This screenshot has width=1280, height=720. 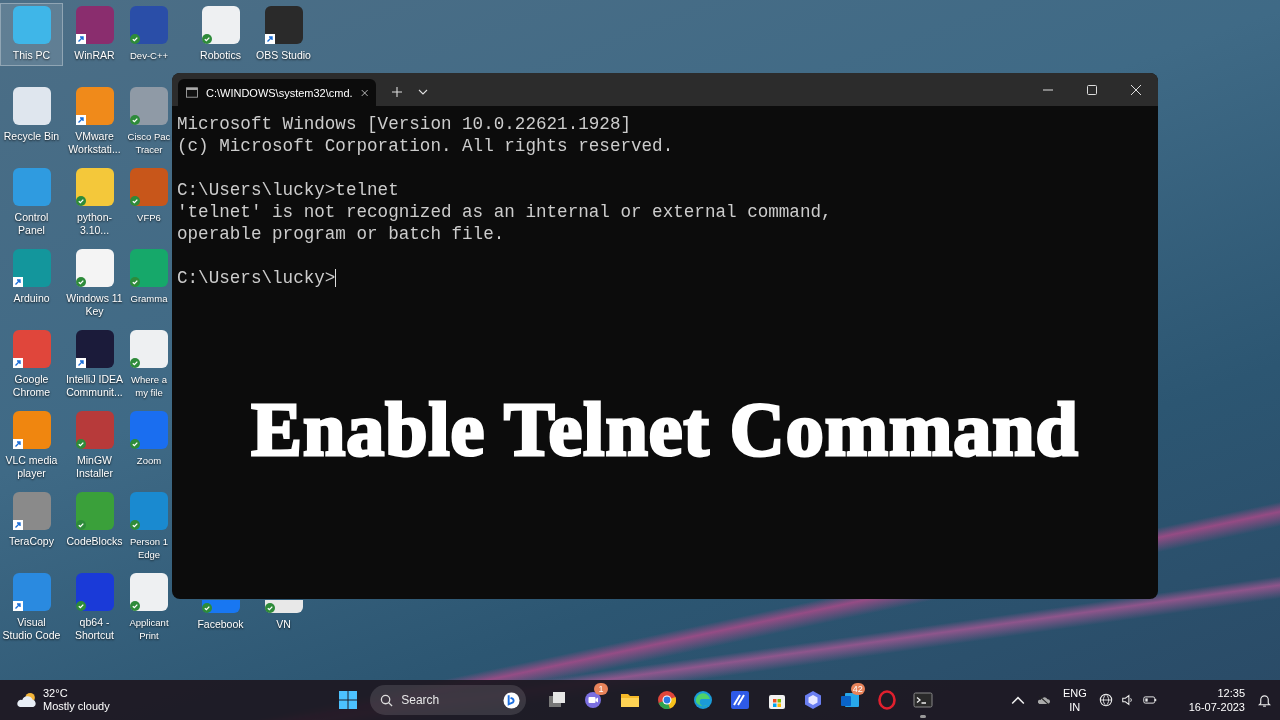 I want to click on desktop-shortcut: This PC, so click(x=31, y=34).